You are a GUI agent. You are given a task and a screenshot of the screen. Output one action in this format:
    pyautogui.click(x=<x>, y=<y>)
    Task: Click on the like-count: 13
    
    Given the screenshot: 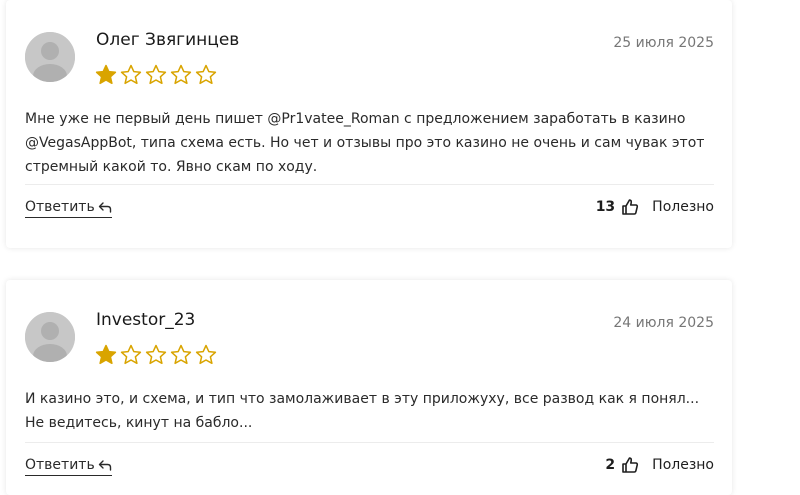 What is the action you would take?
    pyautogui.click(x=605, y=207)
    